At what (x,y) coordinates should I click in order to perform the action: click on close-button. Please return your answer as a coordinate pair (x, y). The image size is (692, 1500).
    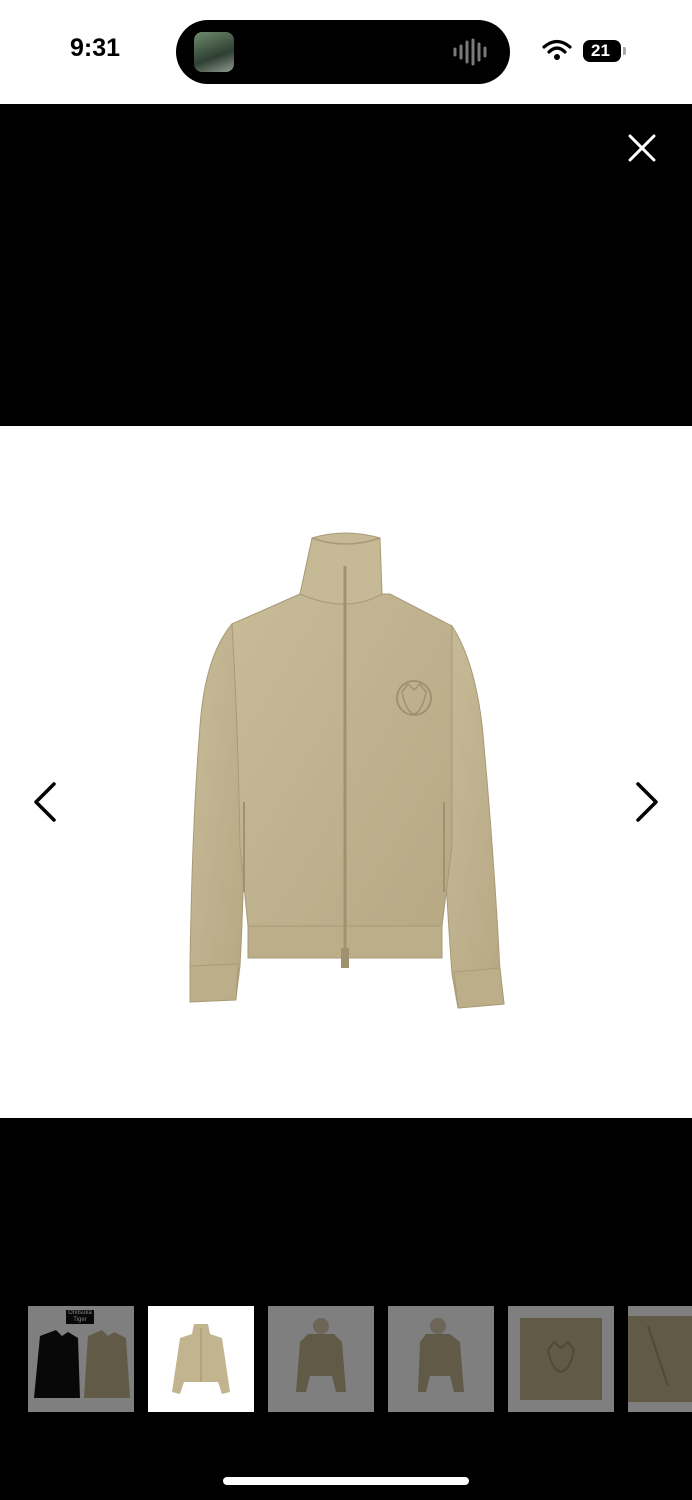
    Looking at the image, I should click on (642, 148).